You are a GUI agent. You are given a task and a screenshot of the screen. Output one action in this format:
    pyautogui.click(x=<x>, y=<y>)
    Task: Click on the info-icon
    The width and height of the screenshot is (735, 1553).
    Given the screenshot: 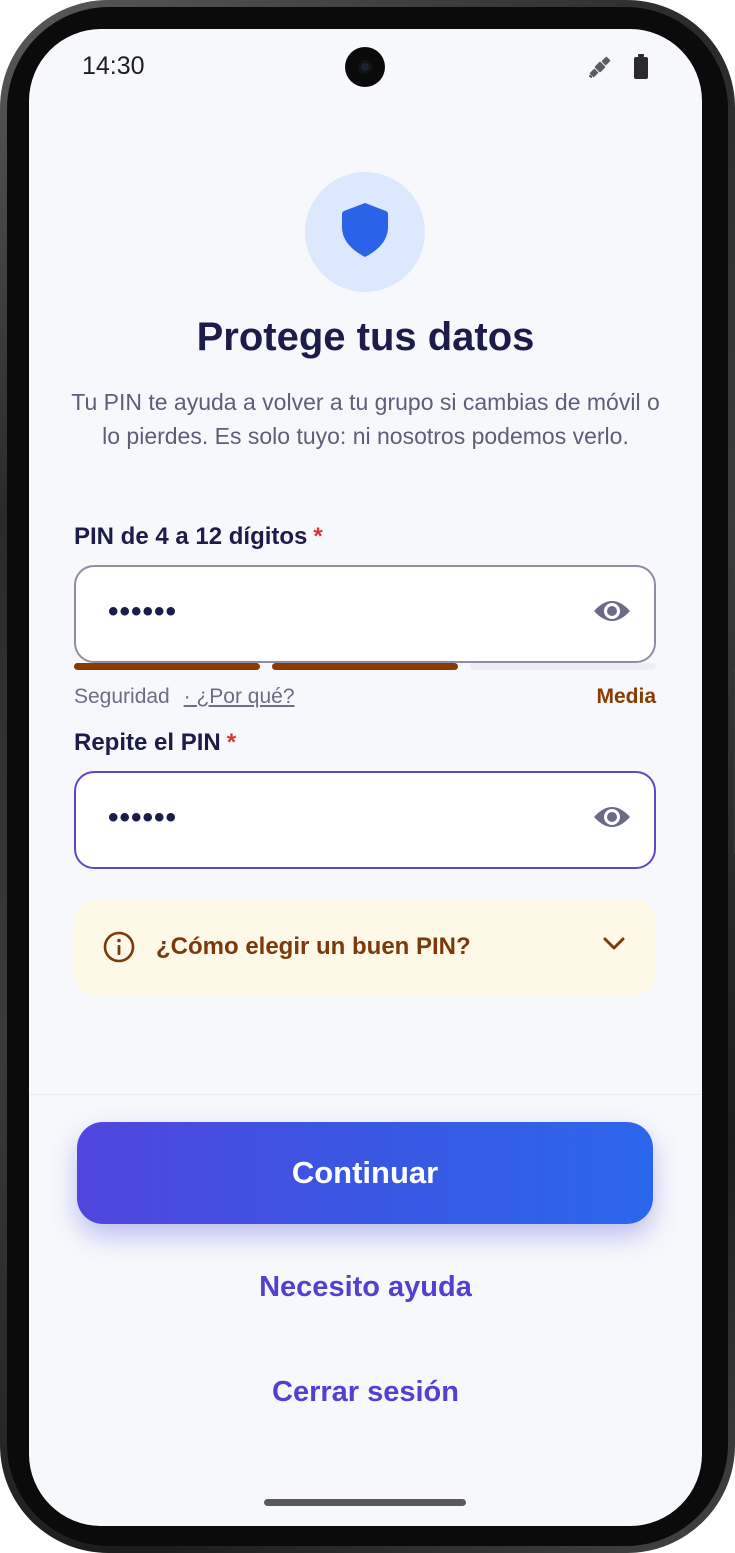 What is the action you would take?
    pyautogui.click(x=119, y=949)
    